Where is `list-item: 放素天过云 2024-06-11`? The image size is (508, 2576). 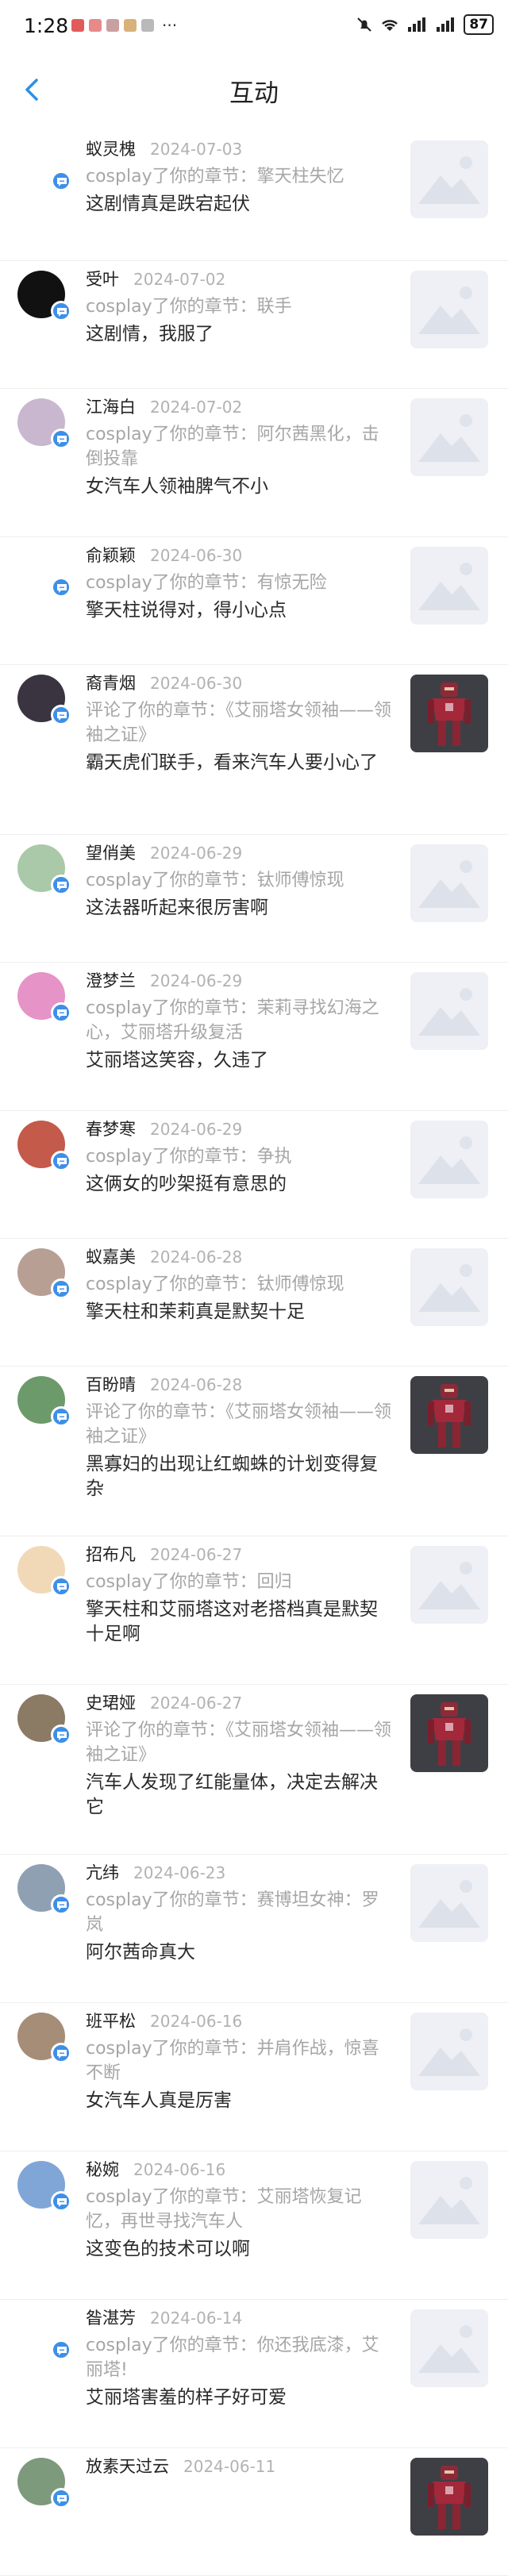 list-item: 放素天过云 2024-06-11 is located at coordinates (254, 2512).